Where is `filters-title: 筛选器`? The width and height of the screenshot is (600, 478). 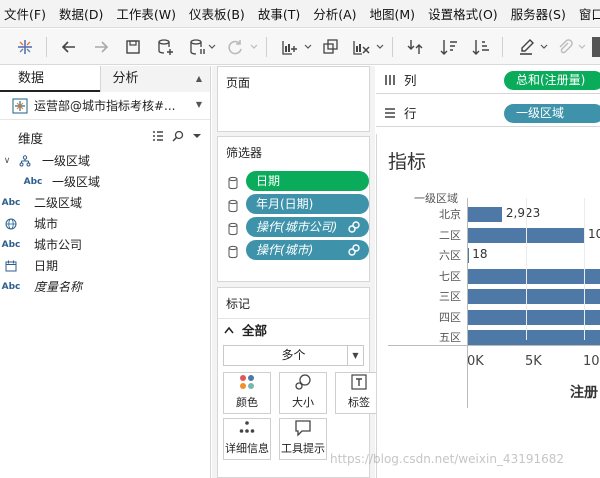 filters-title: 筛选器 is located at coordinates (244, 153).